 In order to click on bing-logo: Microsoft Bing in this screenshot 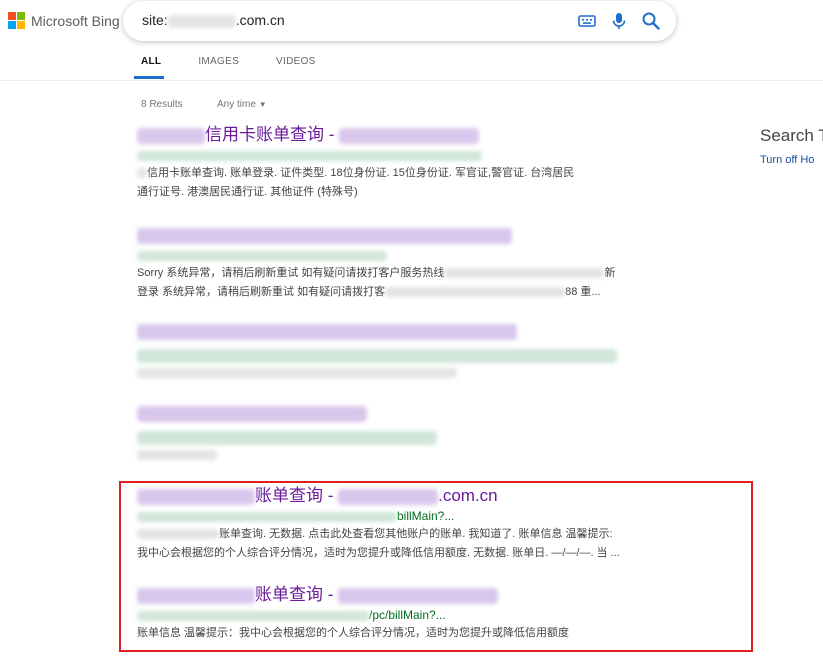, I will do `click(64, 20)`.